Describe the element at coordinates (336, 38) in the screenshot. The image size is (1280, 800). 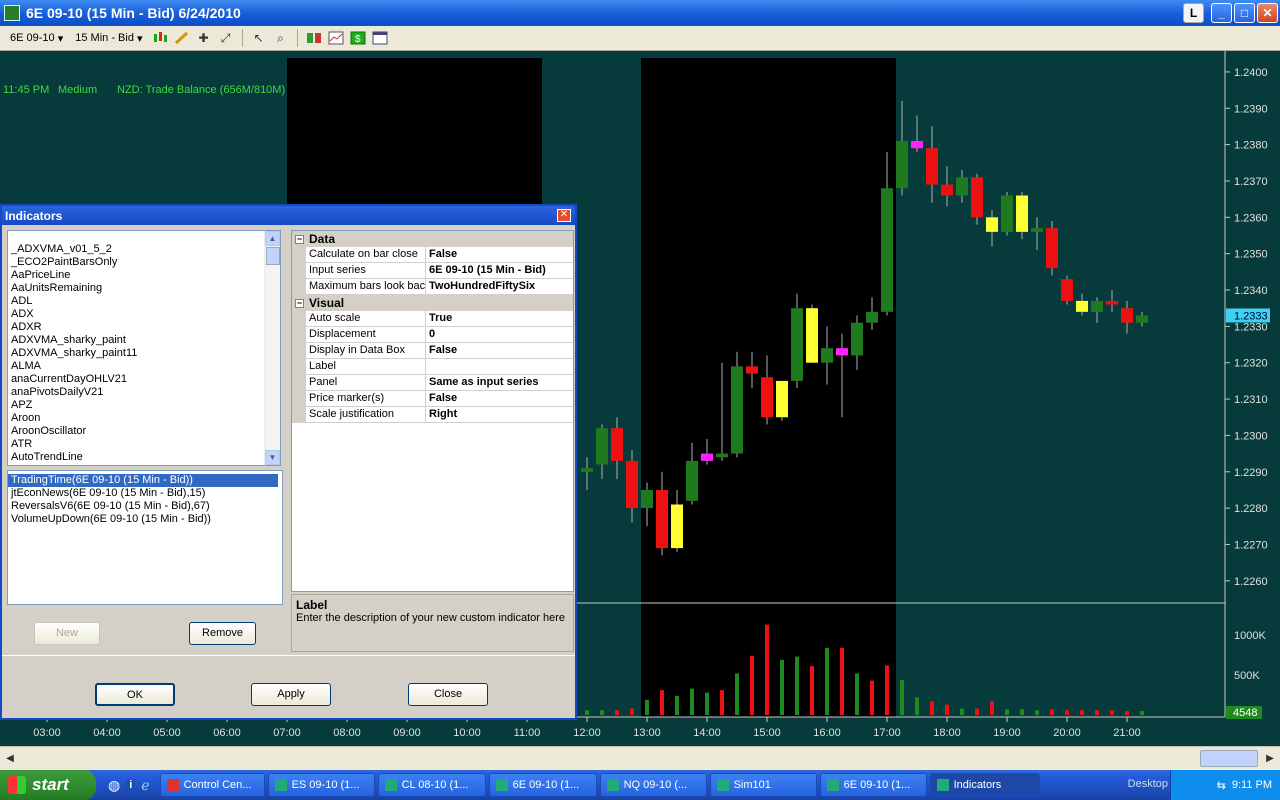
I see `indicator-icon` at that location.